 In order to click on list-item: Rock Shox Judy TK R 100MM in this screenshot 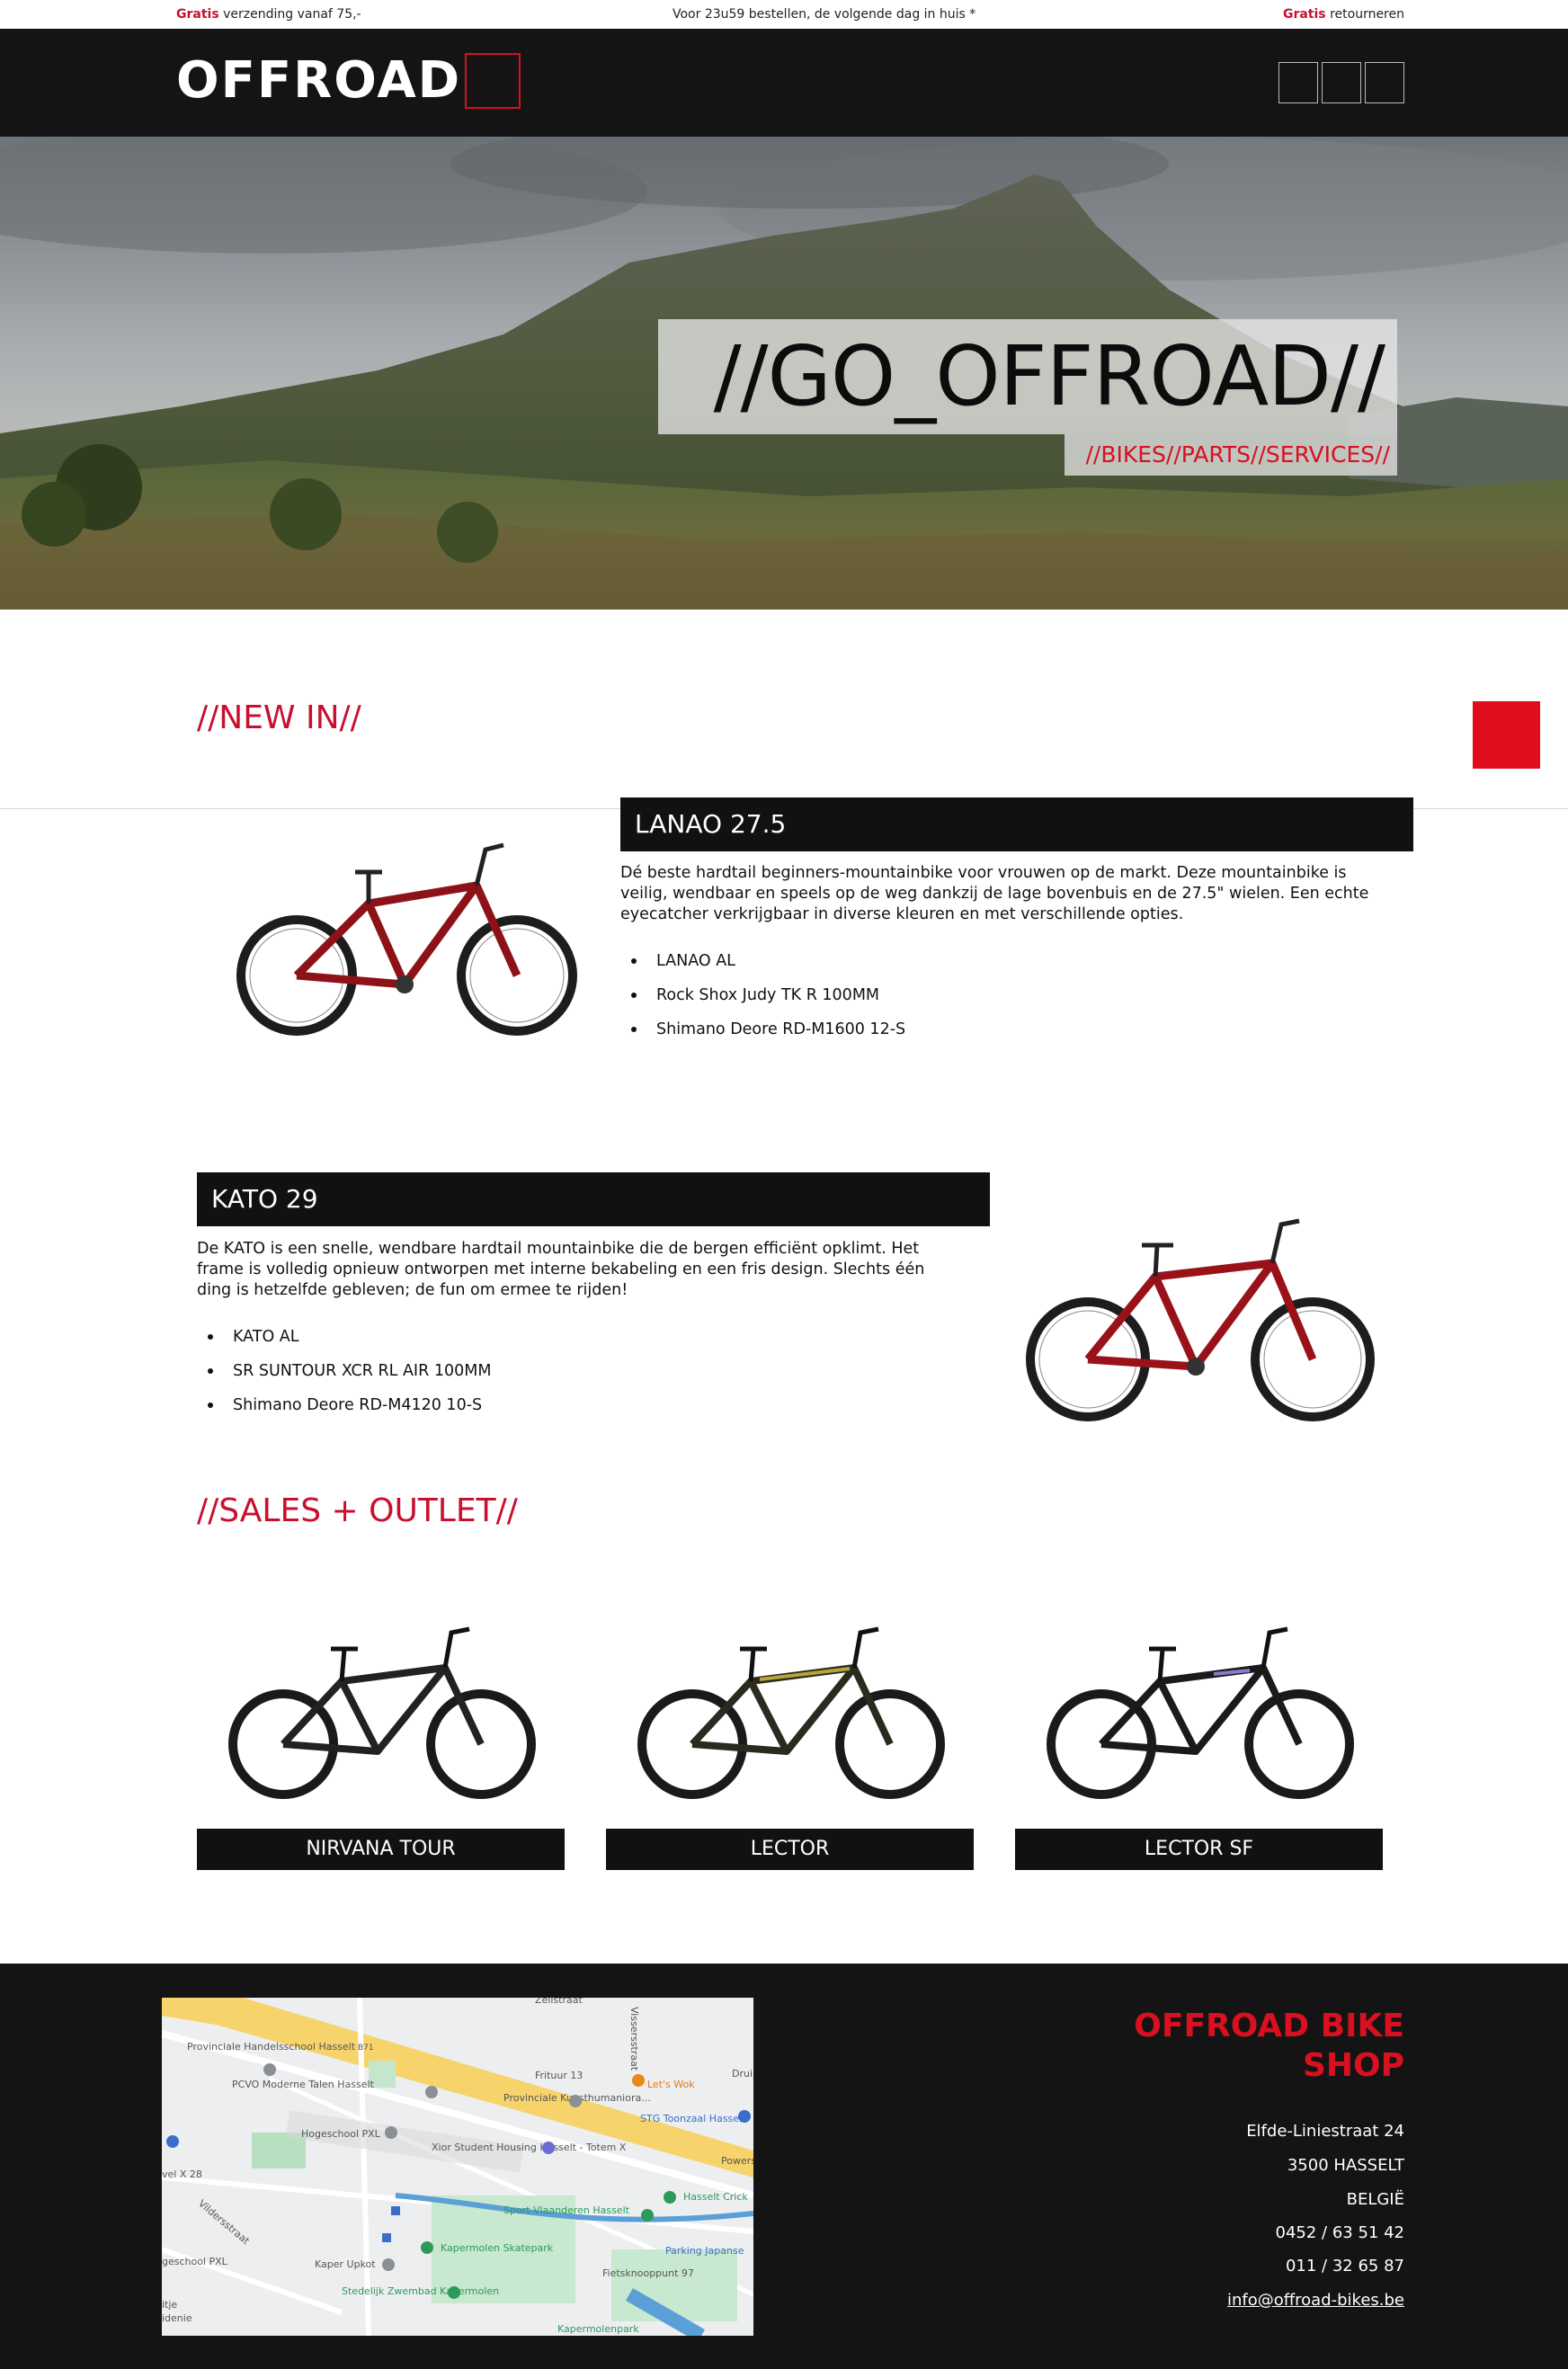, I will do `click(763, 995)`.